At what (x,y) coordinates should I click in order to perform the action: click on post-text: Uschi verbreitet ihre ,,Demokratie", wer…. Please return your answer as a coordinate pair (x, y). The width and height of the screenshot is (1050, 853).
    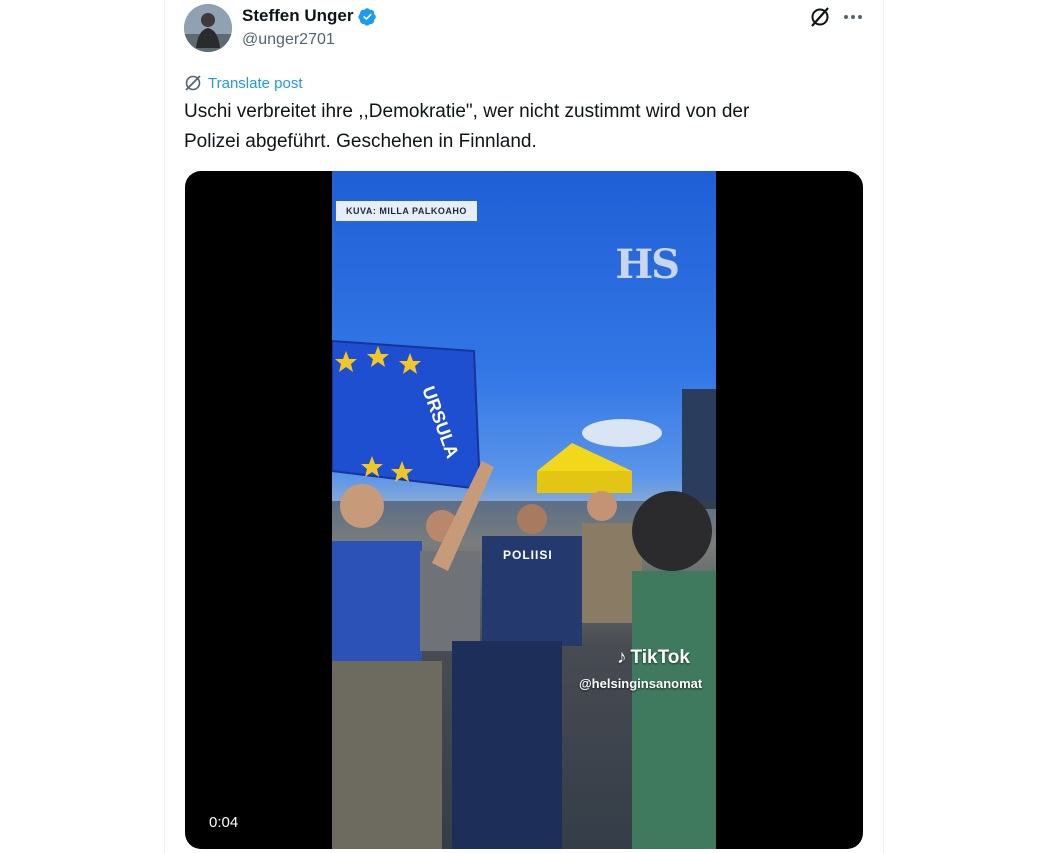
    Looking at the image, I should click on (514, 127).